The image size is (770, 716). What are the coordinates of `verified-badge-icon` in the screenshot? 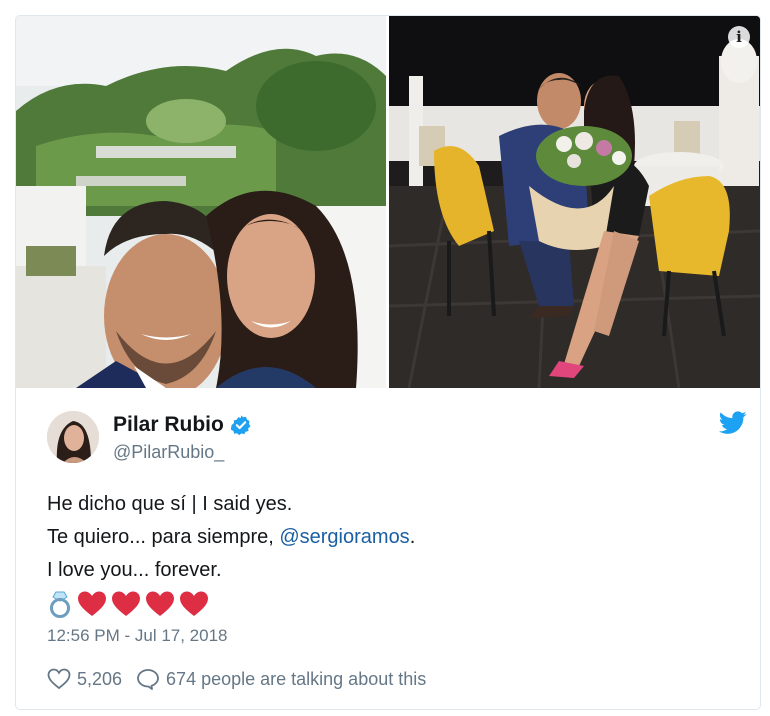 It's located at (240, 425).